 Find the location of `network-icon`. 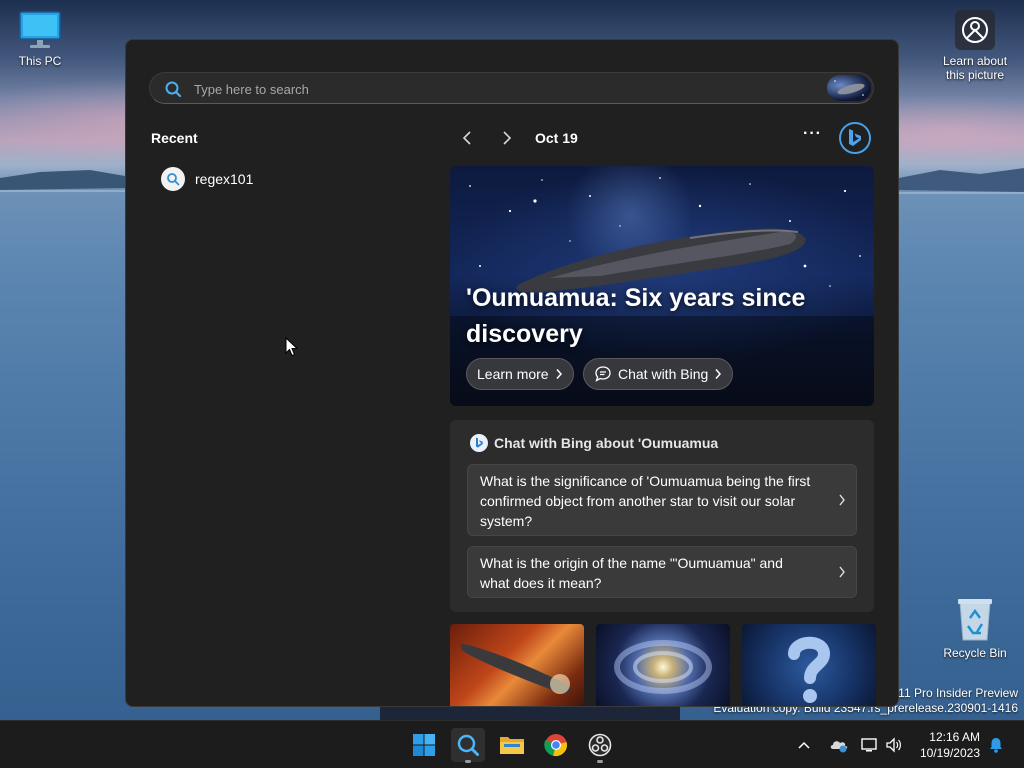

network-icon is located at coordinates (869, 745).